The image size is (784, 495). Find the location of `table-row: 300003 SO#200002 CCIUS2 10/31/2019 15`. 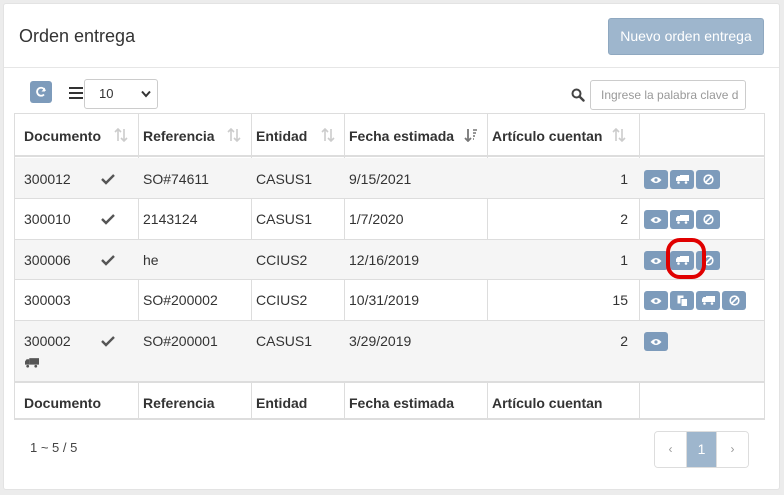

table-row: 300003 SO#200002 CCIUS2 10/31/2019 15 is located at coordinates (389, 300).